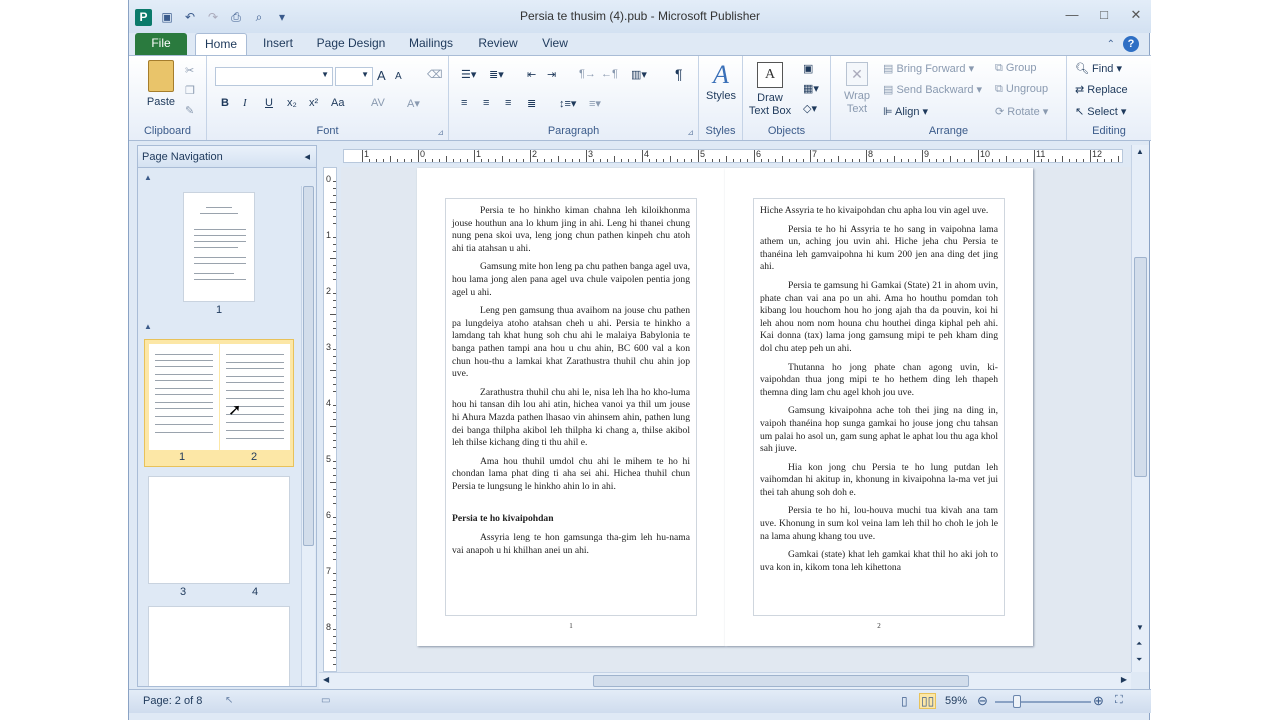 The image size is (1280, 720). What do you see at coordinates (956, 701) in the screenshot?
I see `zoom-level: 59%` at bounding box center [956, 701].